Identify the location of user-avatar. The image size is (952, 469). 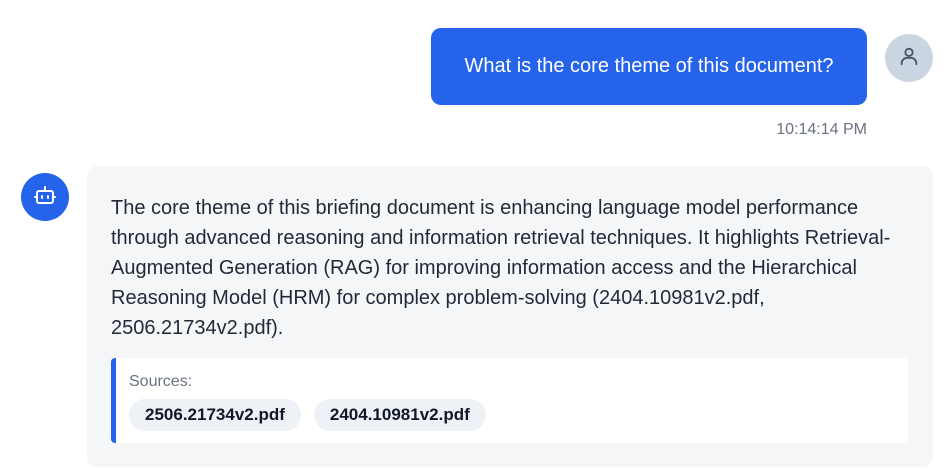
(909, 58).